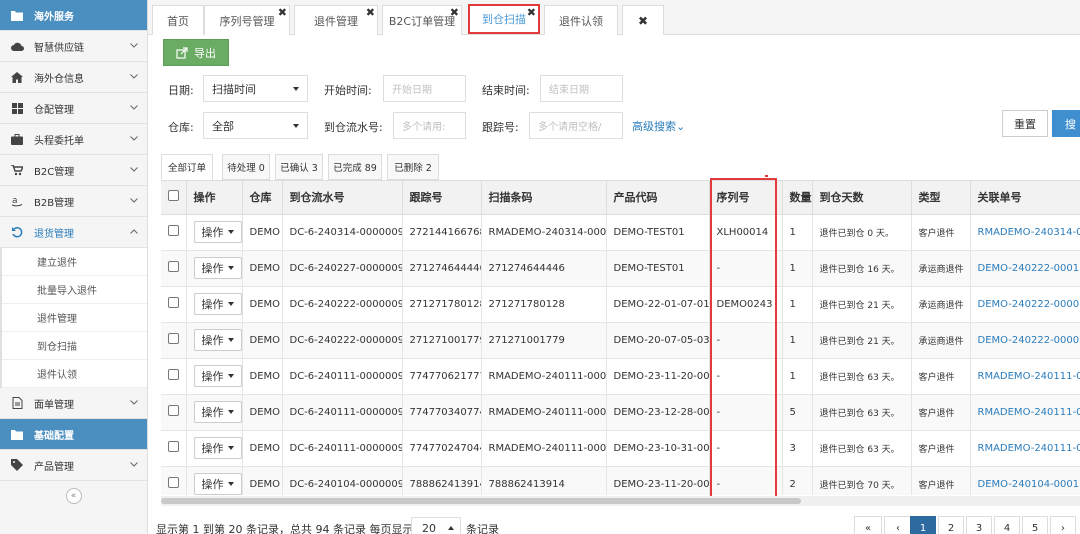 The width and height of the screenshot is (1080, 534). I want to click on sidebar-item-7: 退货管理, so click(73, 232).